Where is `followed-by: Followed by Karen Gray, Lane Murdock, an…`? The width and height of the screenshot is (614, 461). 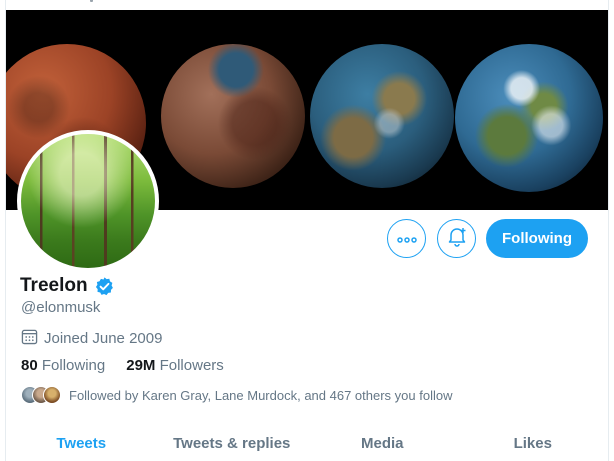 followed-by: Followed by Karen Gray, Lane Murdock, an… is located at coordinates (236, 395).